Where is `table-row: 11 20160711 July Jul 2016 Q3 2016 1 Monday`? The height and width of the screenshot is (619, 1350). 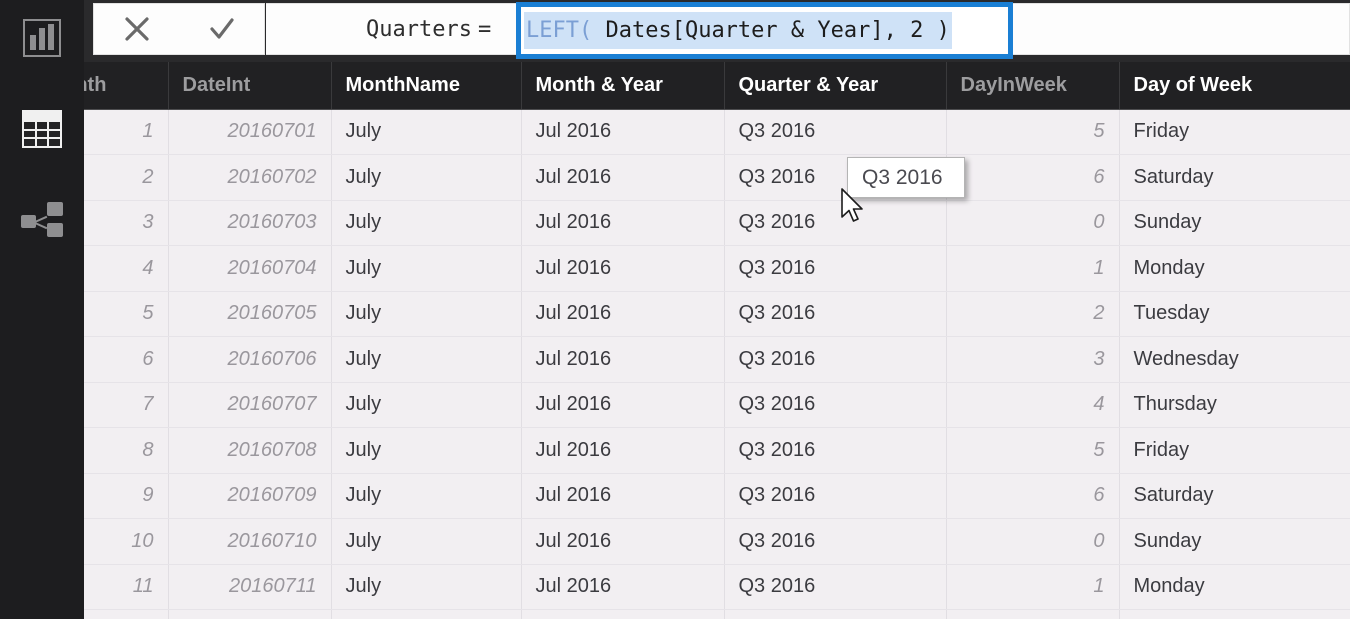
table-row: 11 20160711 July Jul 2016 Q3 2016 1 Monday is located at coordinates (717, 587).